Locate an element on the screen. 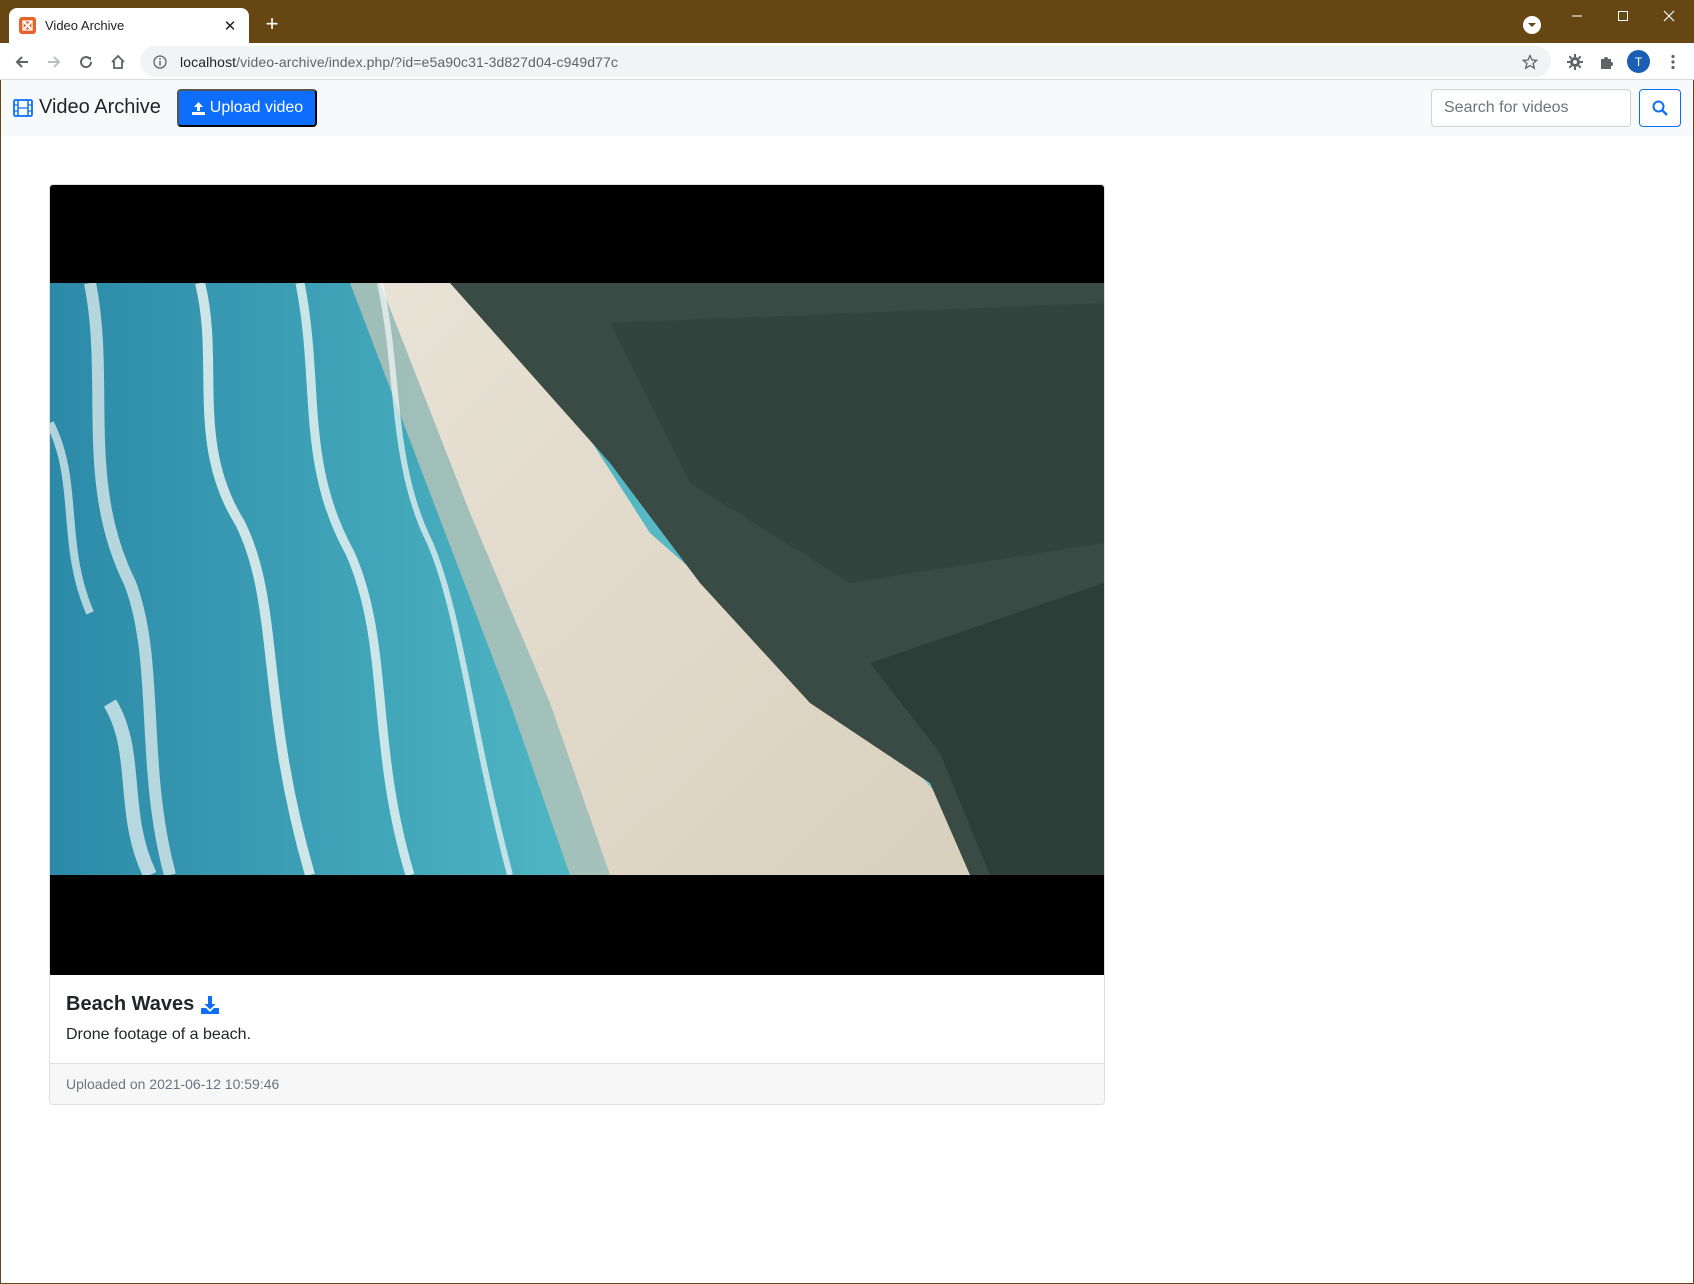 The width and height of the screenshot is (1694, 1284). film-icon is located at coordinates (23, 107).